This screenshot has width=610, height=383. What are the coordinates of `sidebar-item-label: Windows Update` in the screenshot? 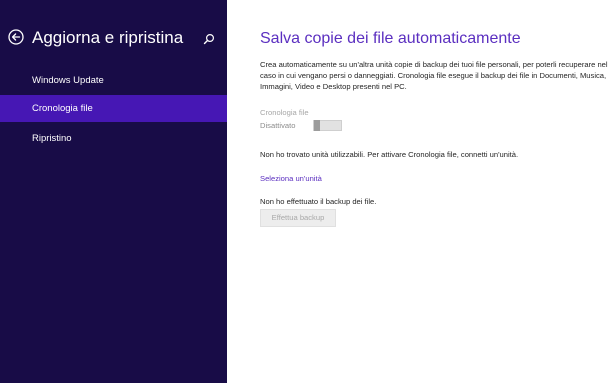 It's located at (68, 80).